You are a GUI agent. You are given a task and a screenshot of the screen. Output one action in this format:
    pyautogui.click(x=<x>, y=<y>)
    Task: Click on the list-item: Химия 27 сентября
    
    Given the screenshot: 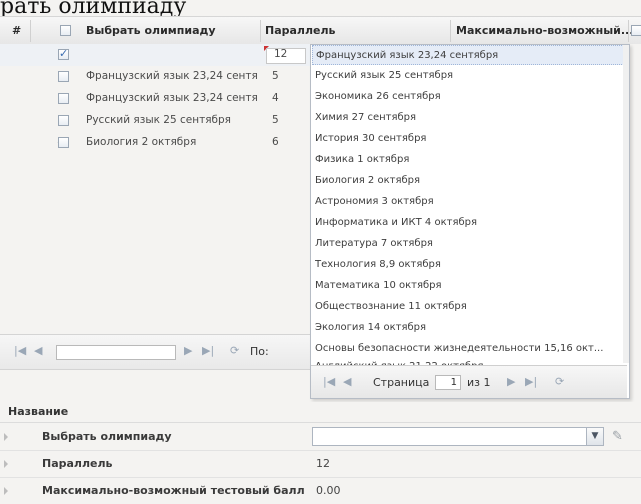 What is the action you would take?
    pyautogui.click(x=469, y=118)
    